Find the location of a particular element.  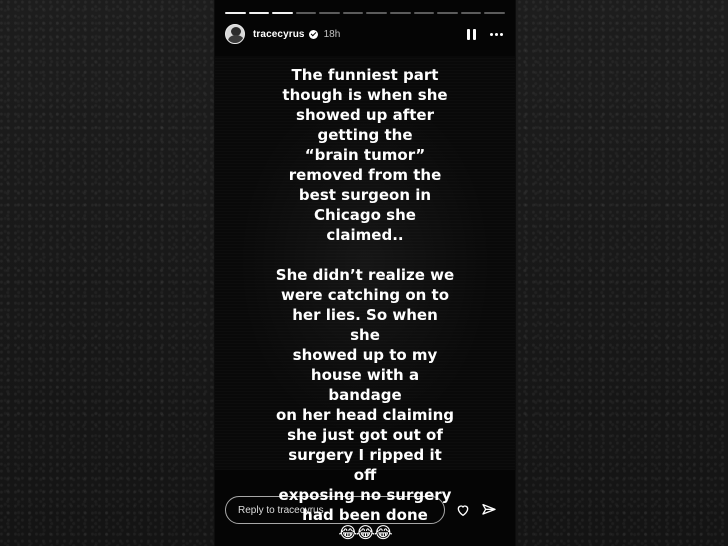

username: tracecyrus is located at coordinates (279, 34).